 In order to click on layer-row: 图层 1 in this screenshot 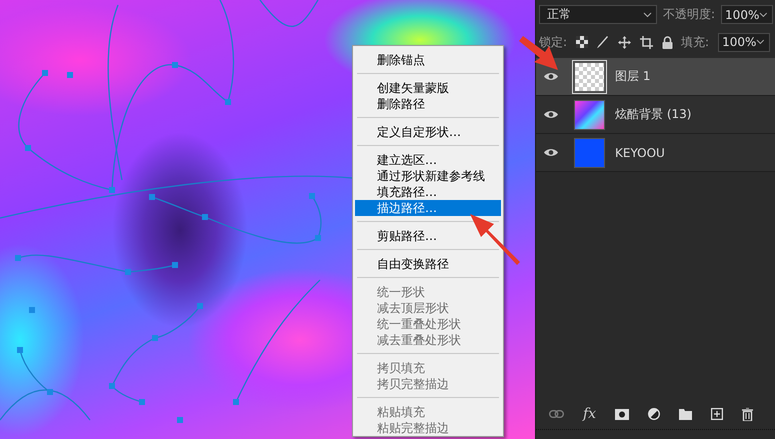, I will do `click(655, 77)`.